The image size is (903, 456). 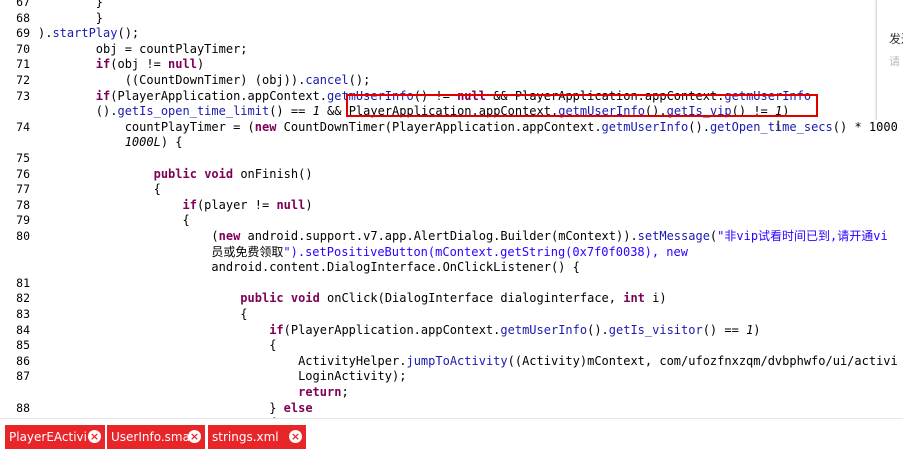 I want to click on line-number: 80, so click(x=23, y=236).